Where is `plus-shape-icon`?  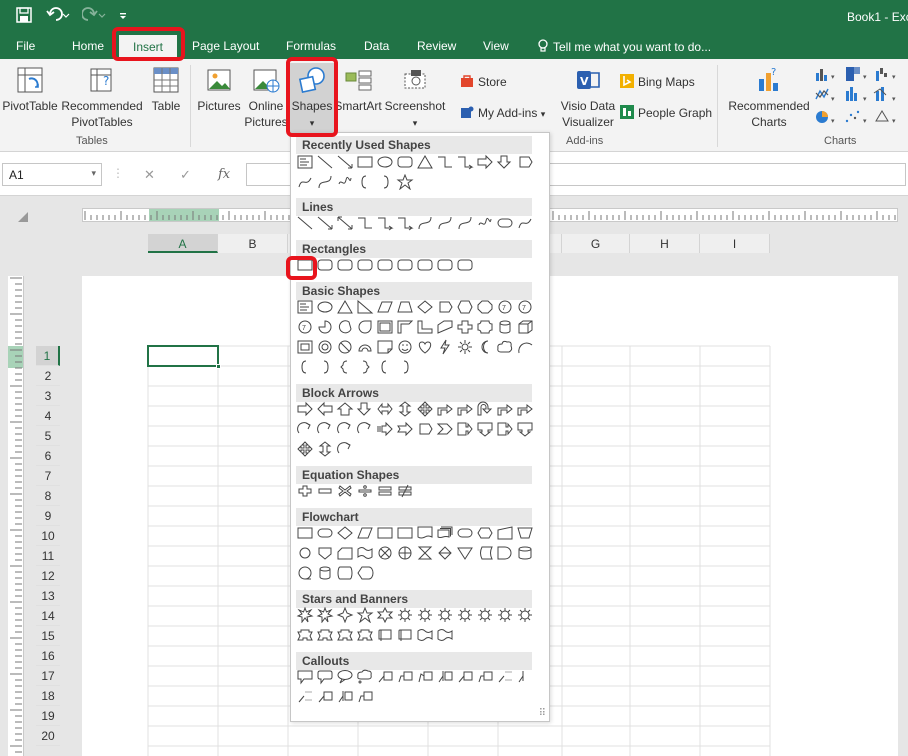
plus-shape-icon is located at coordinates (305, 491).